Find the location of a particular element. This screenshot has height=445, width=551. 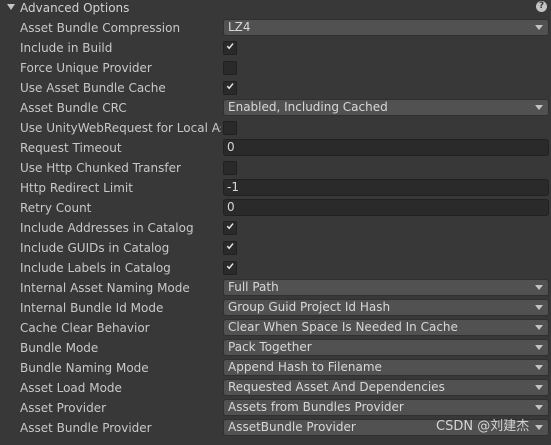

setting-label: Internal Asset Naming Mode is located at coordinates (105, 288).